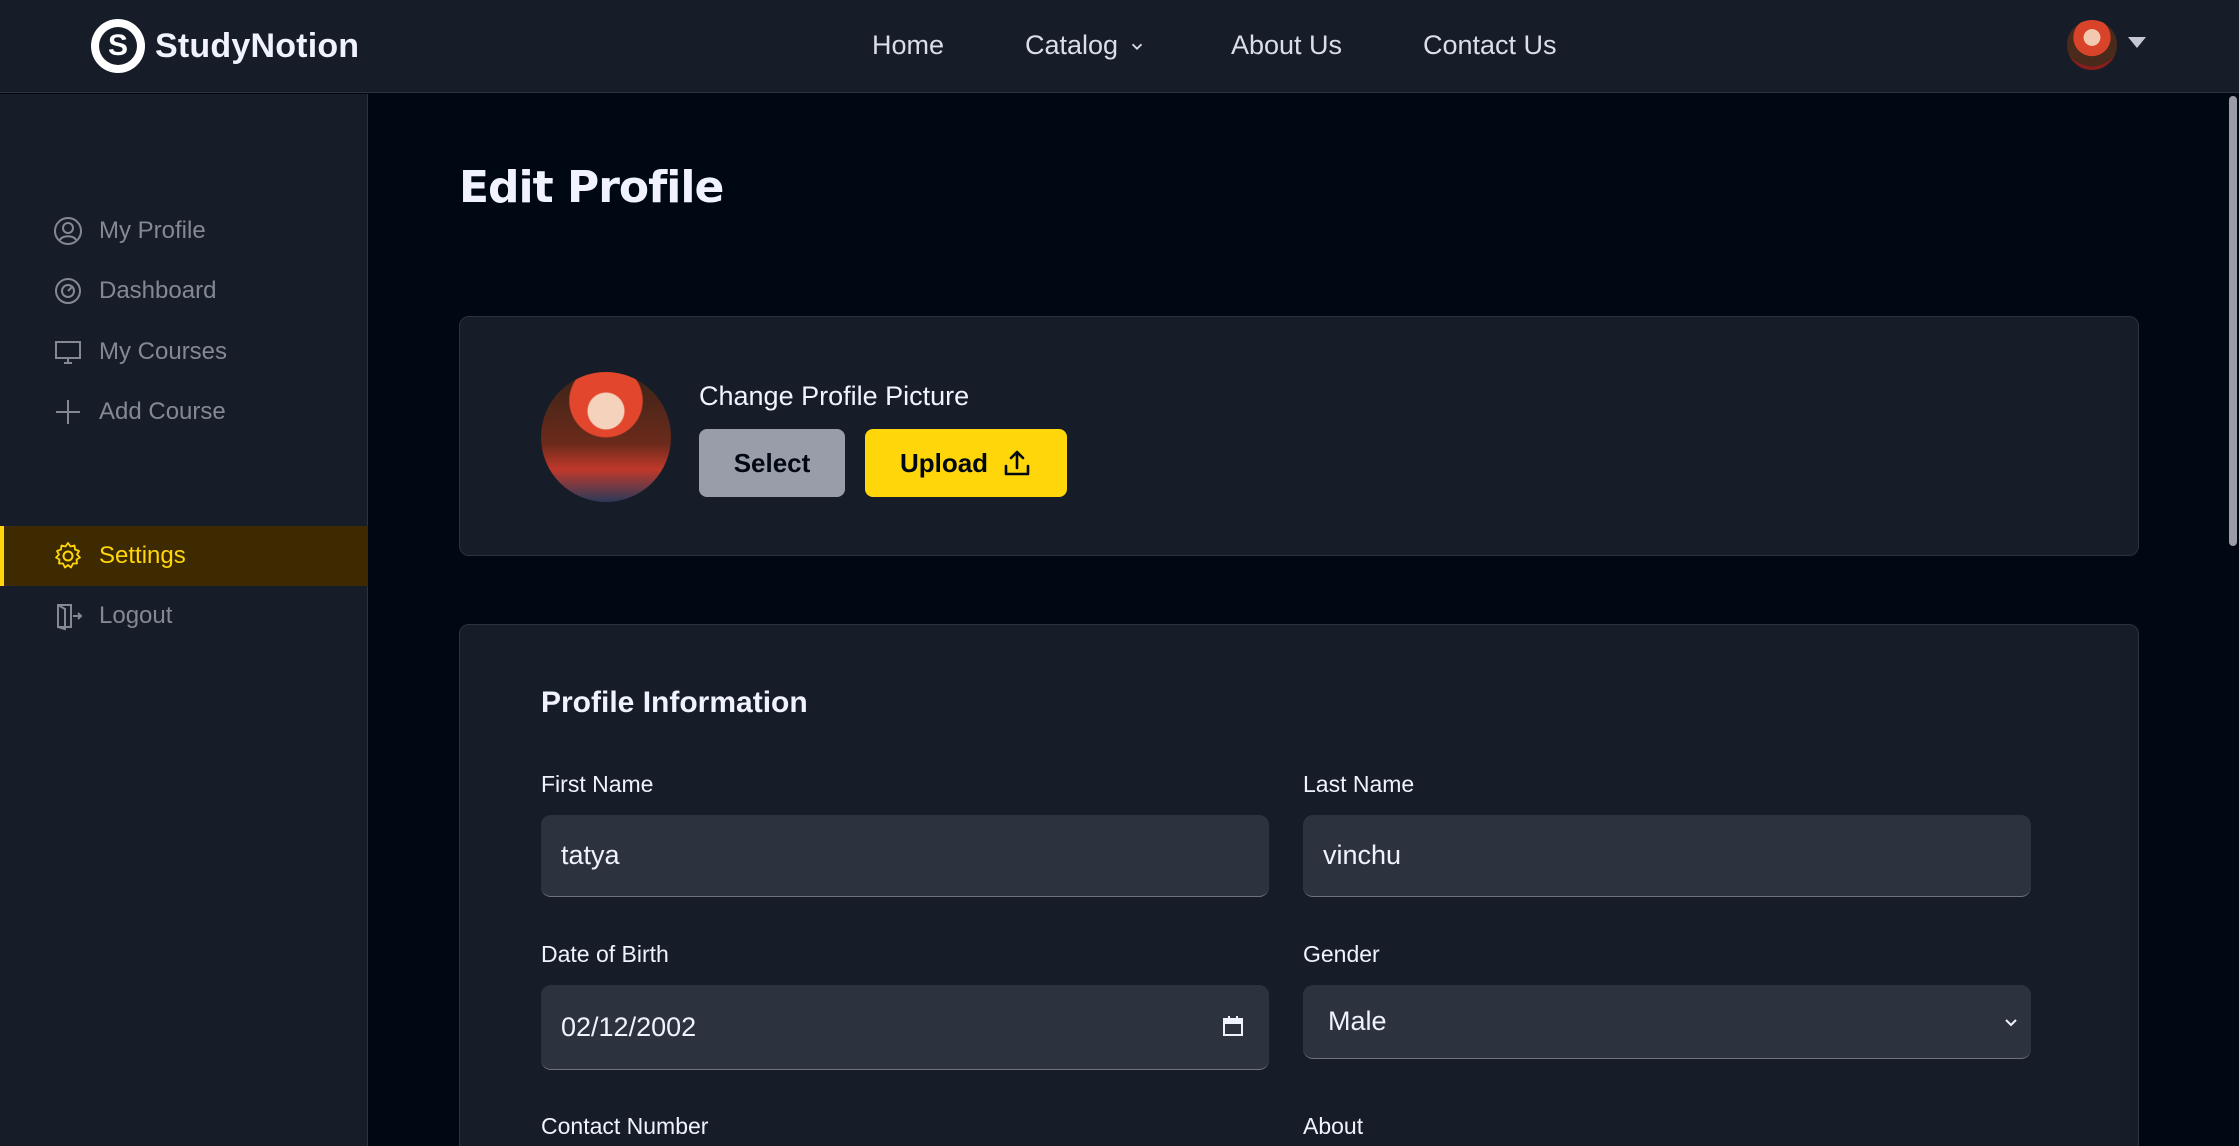 The image size is (2239, 1146). I want to click on logo-letter: S, so click(118, 46).